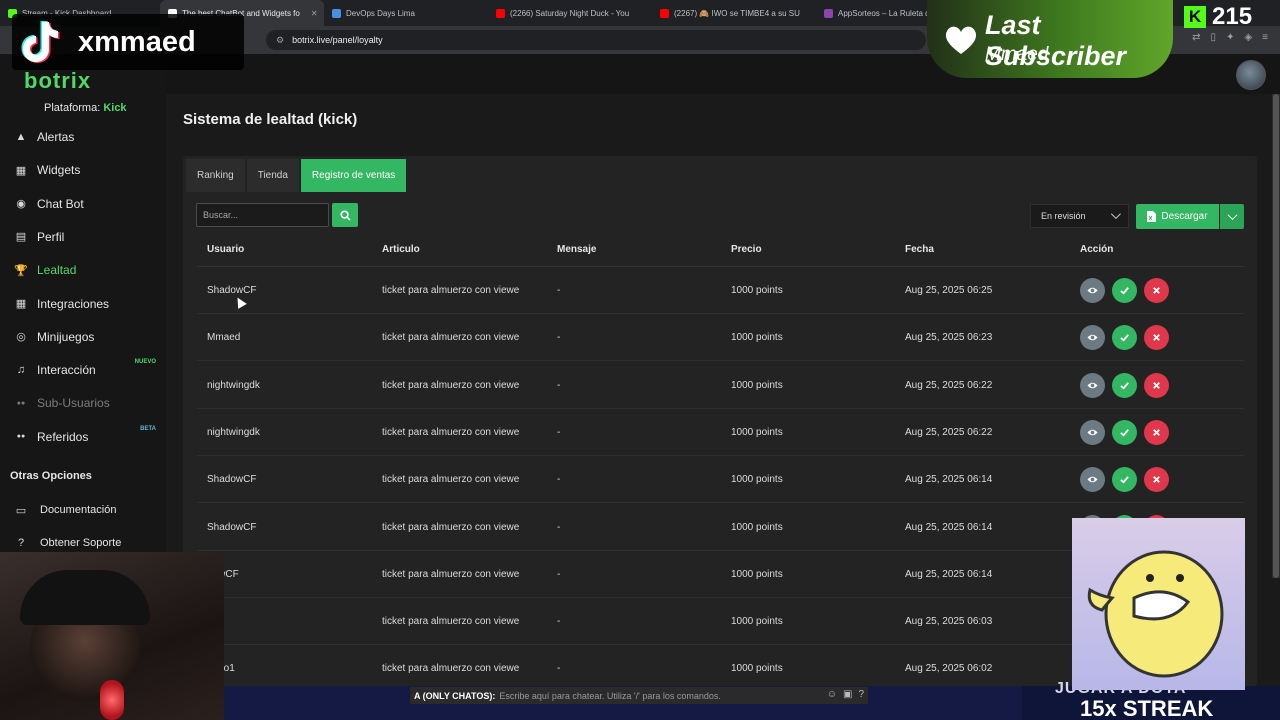  Describe the element at coordinates (1115, 214) in the screenshot. I see `chevron-down-icon` at that location.